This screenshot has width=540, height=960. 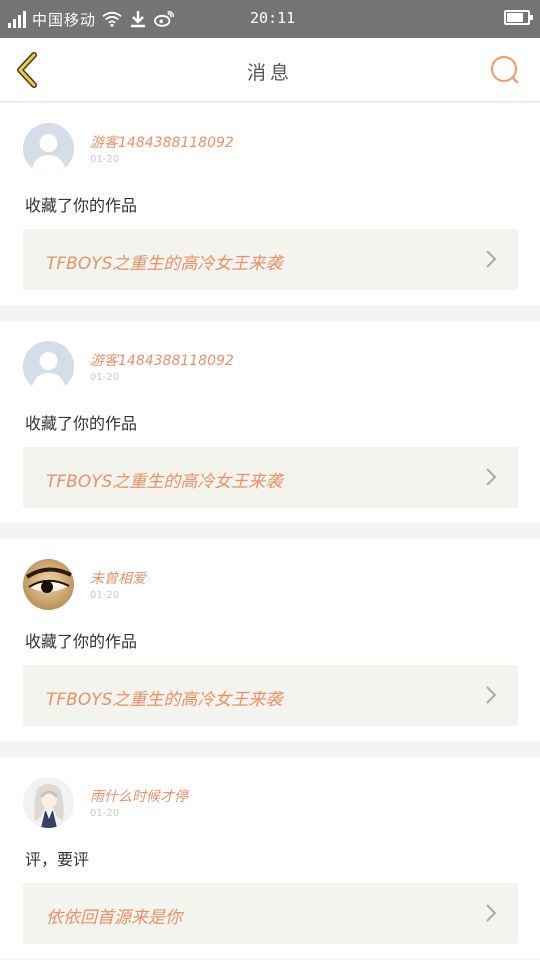 I want to click on search-button, so click(x=505, y=70).